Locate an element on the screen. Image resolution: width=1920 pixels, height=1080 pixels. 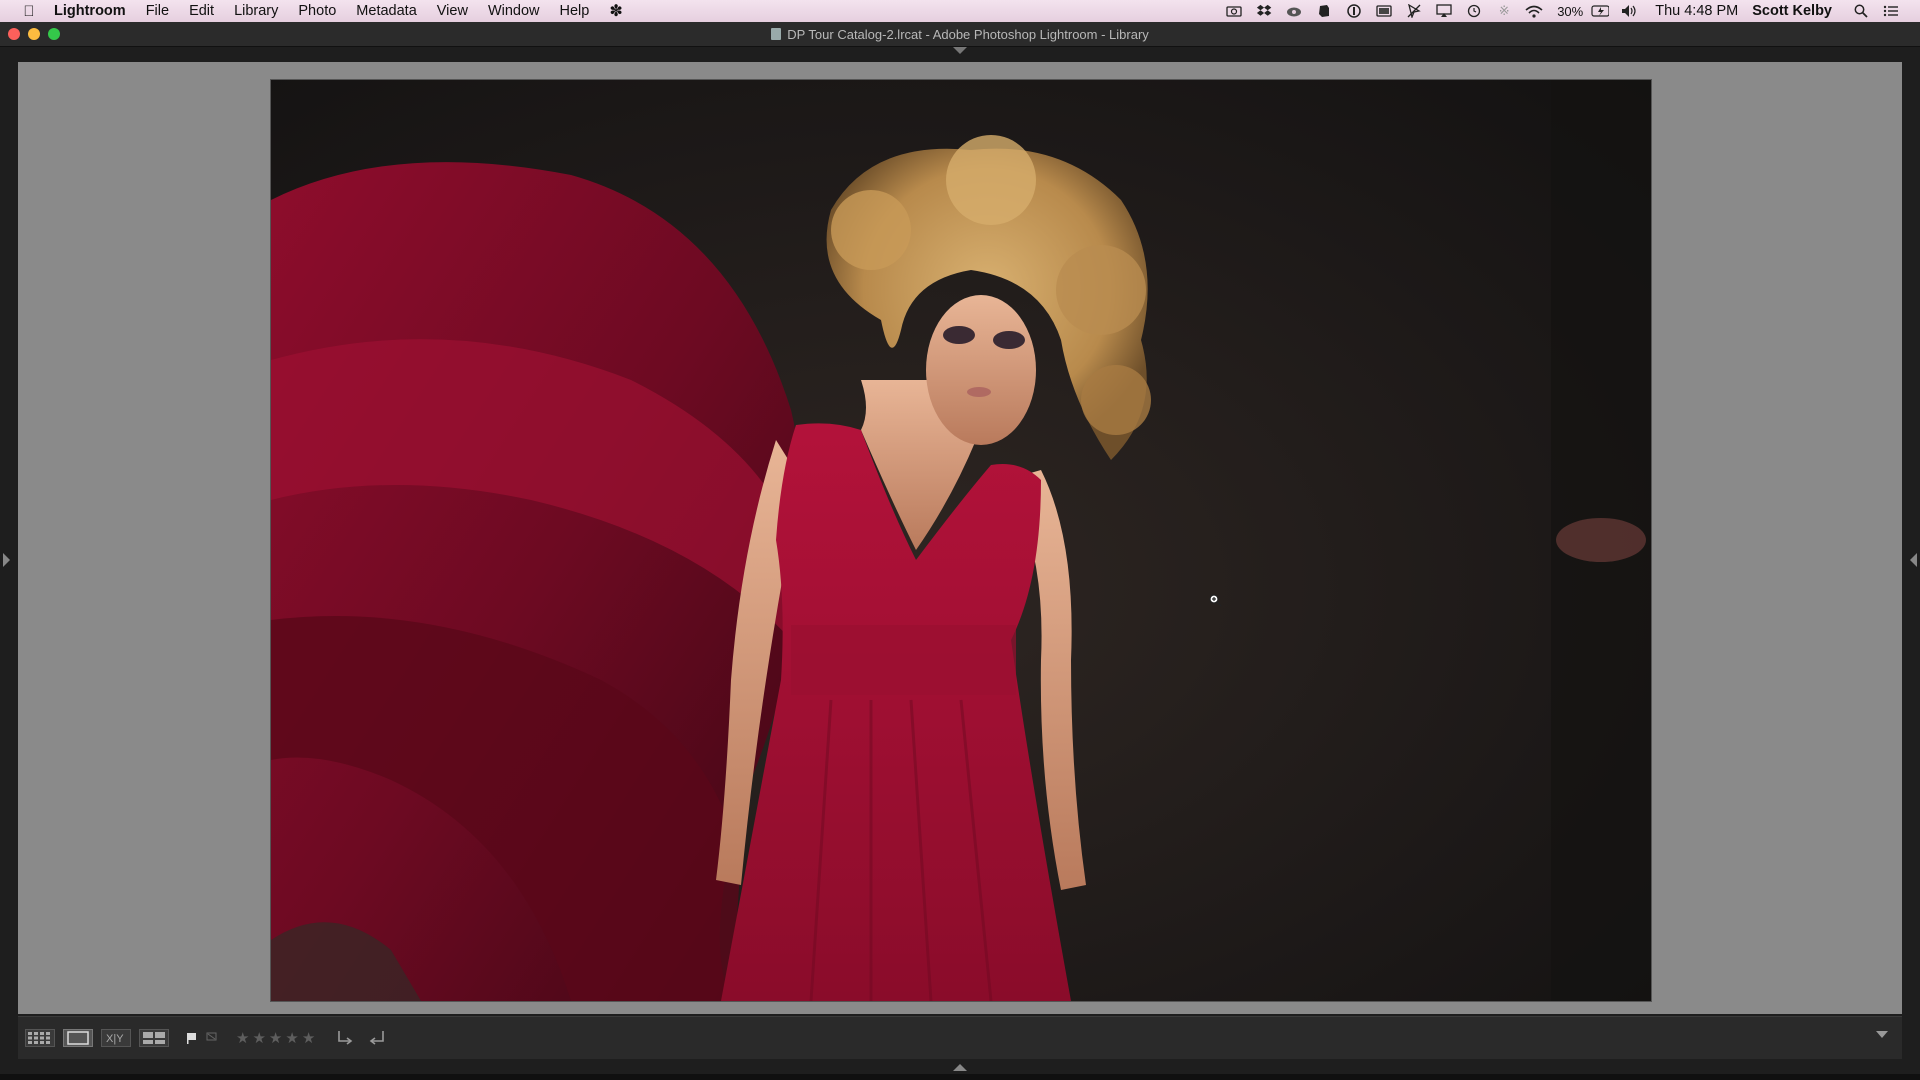
menu-photo: Photo is located at coordinates (317, 11).